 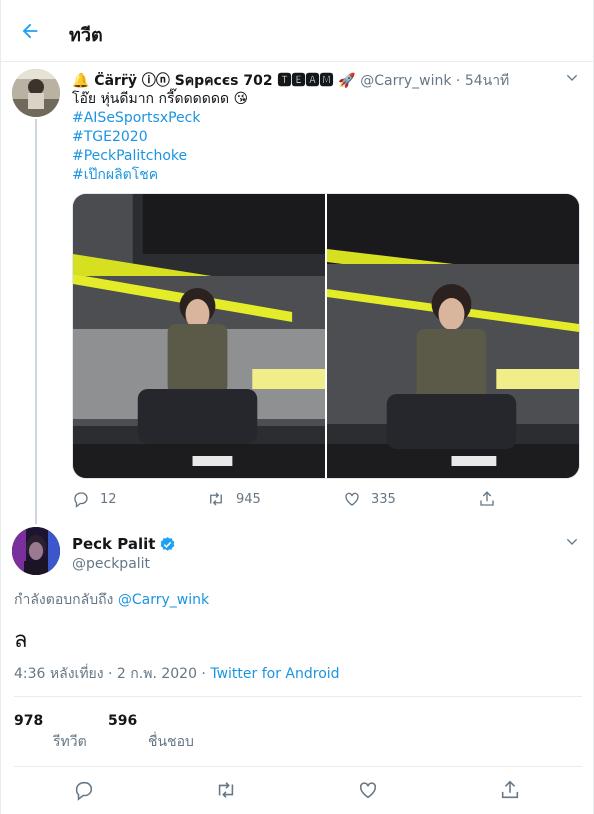 I want to click on retweet-stat: 978 รีทวีต, so click(x=50, y=733).